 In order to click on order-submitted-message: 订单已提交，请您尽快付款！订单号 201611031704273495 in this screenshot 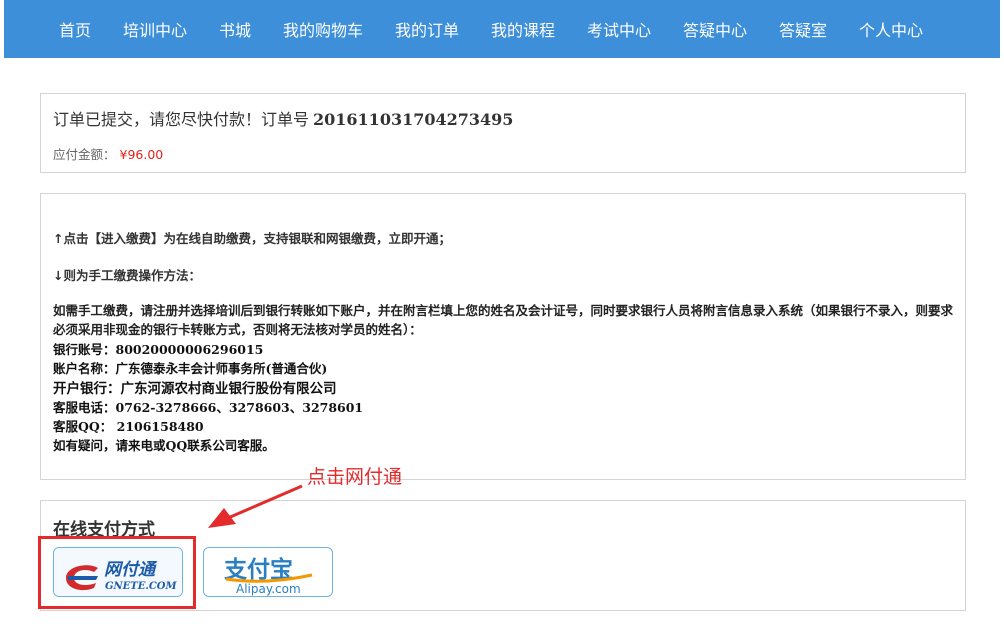, I will do `click(283, 119)`.